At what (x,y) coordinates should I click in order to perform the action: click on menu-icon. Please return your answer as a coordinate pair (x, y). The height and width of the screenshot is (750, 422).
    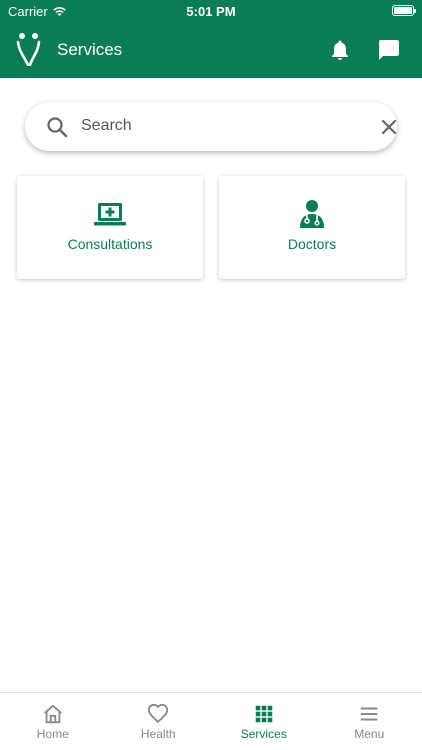
    Looking at the image, I should click on (369, 714).